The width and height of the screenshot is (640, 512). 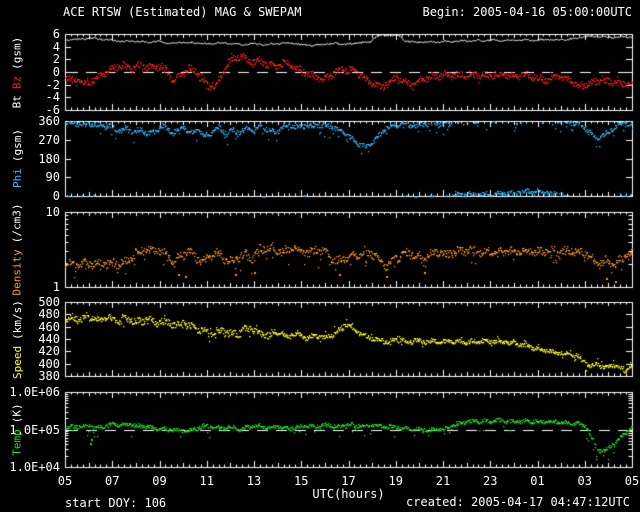 I want to click on axis-label-part: Speed, so click(x=17, y=362).